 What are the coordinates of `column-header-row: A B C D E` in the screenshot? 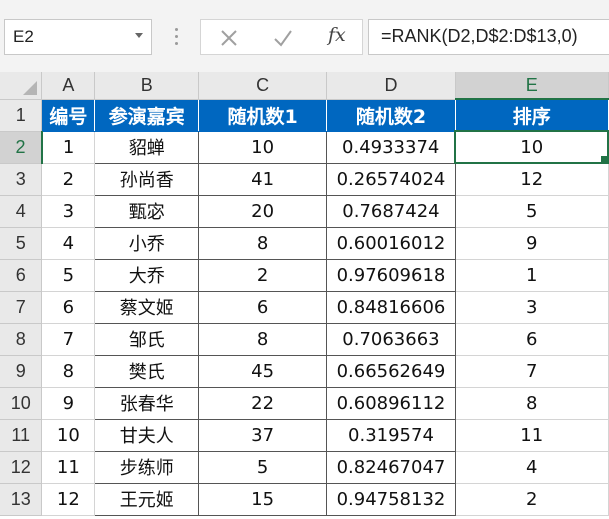 It's located at (304, 86).